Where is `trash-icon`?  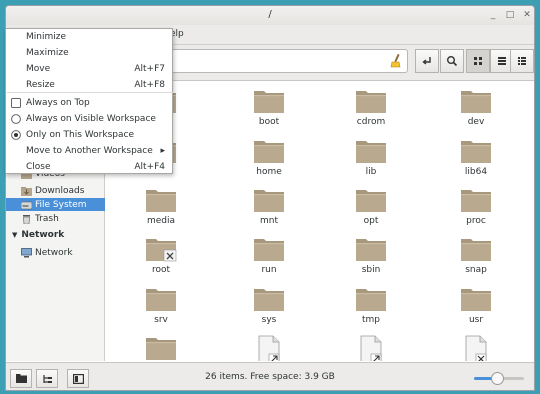
trash-icon is located at coordinates (26, 219).